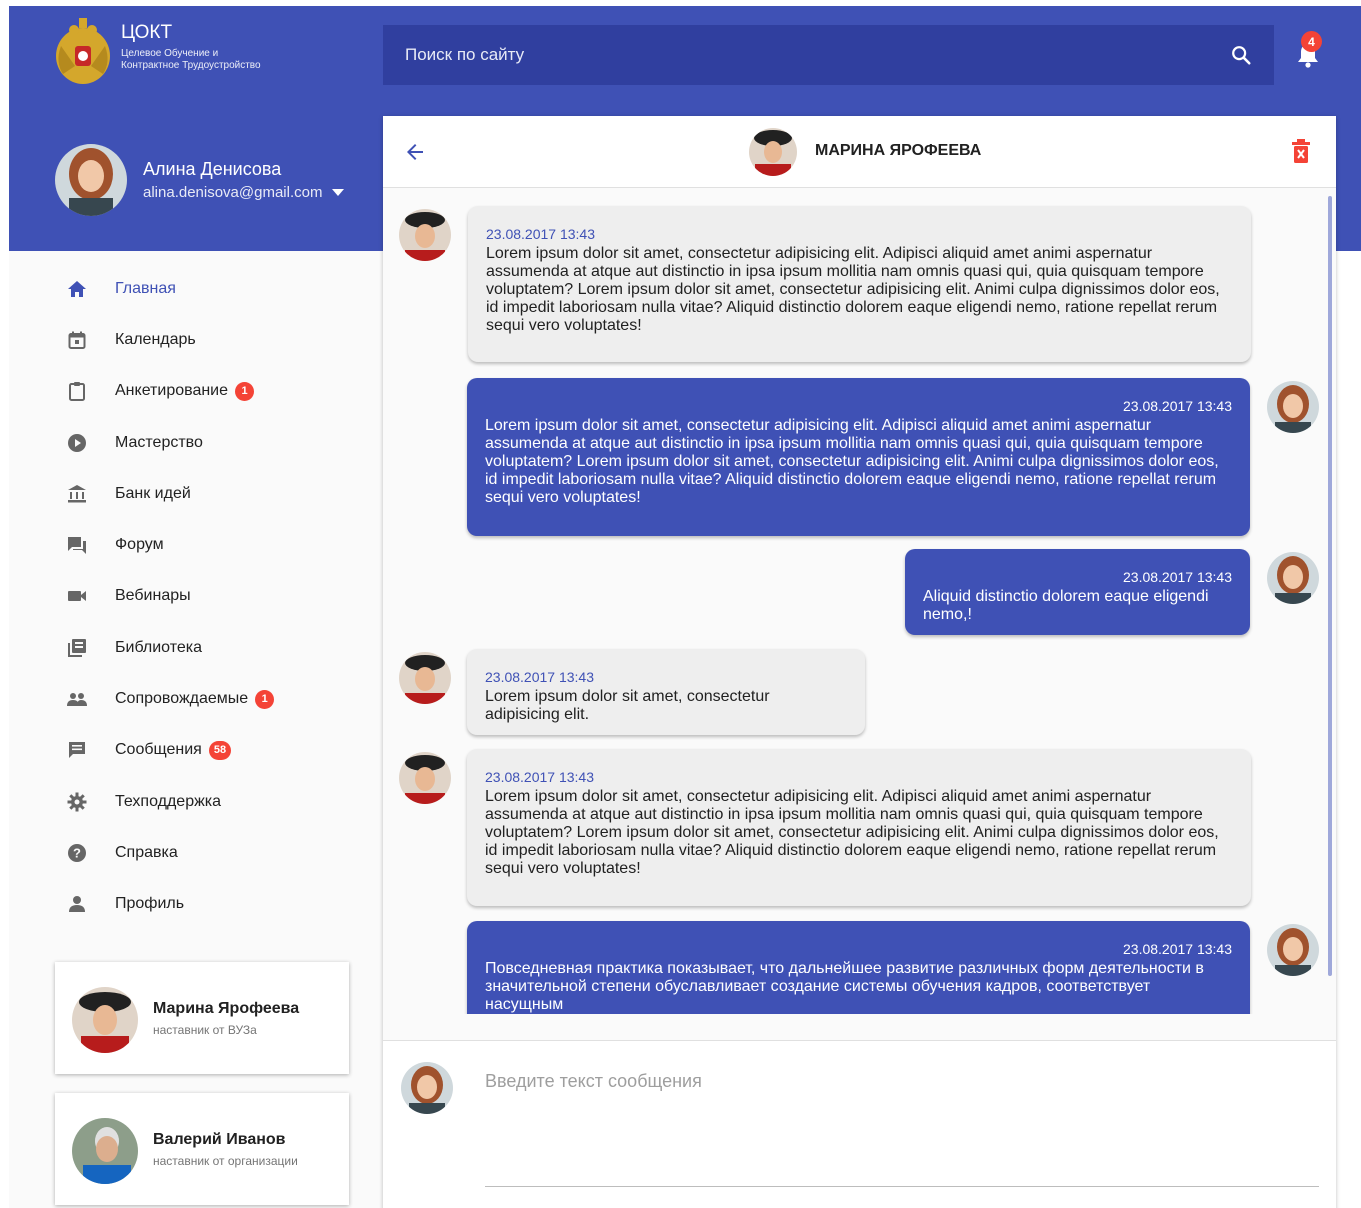 The image size is (1361, 1208). I want to click on mentor-card: Марина Ярофеева наставник от ВУЗа, so click(202, 1018).